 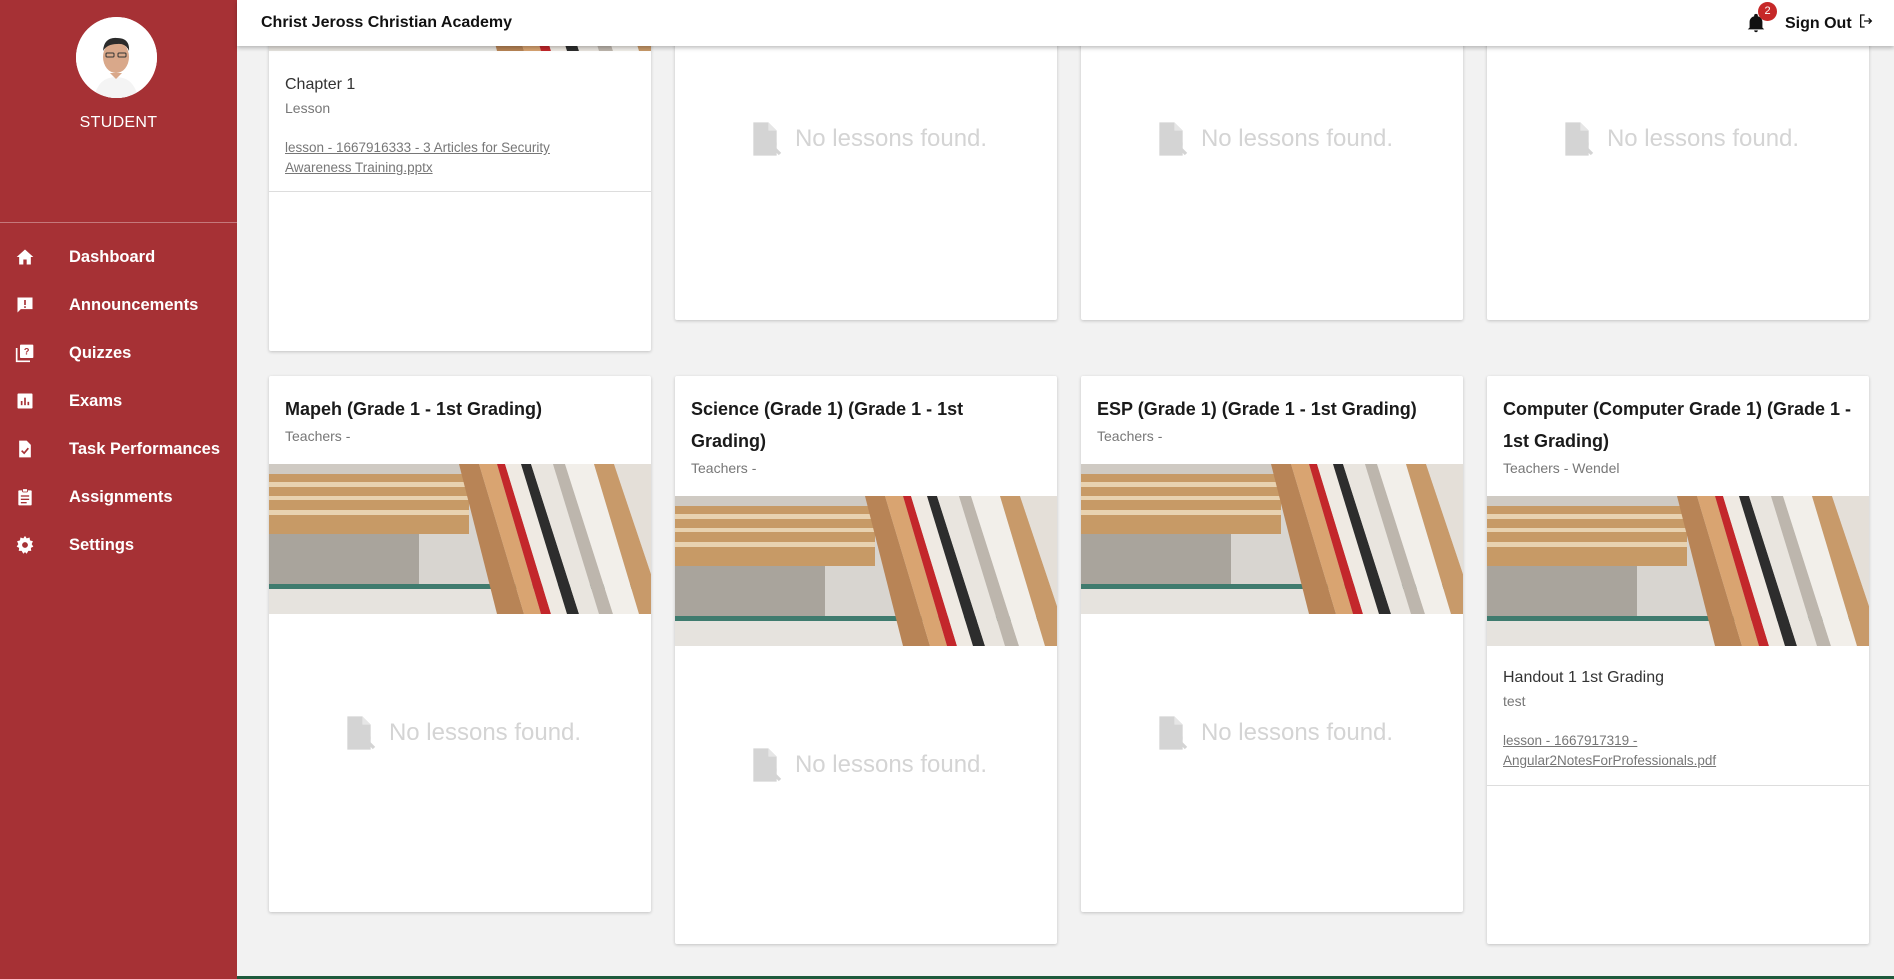 I want to click on assignment-icon, so click(x=25, y=497).